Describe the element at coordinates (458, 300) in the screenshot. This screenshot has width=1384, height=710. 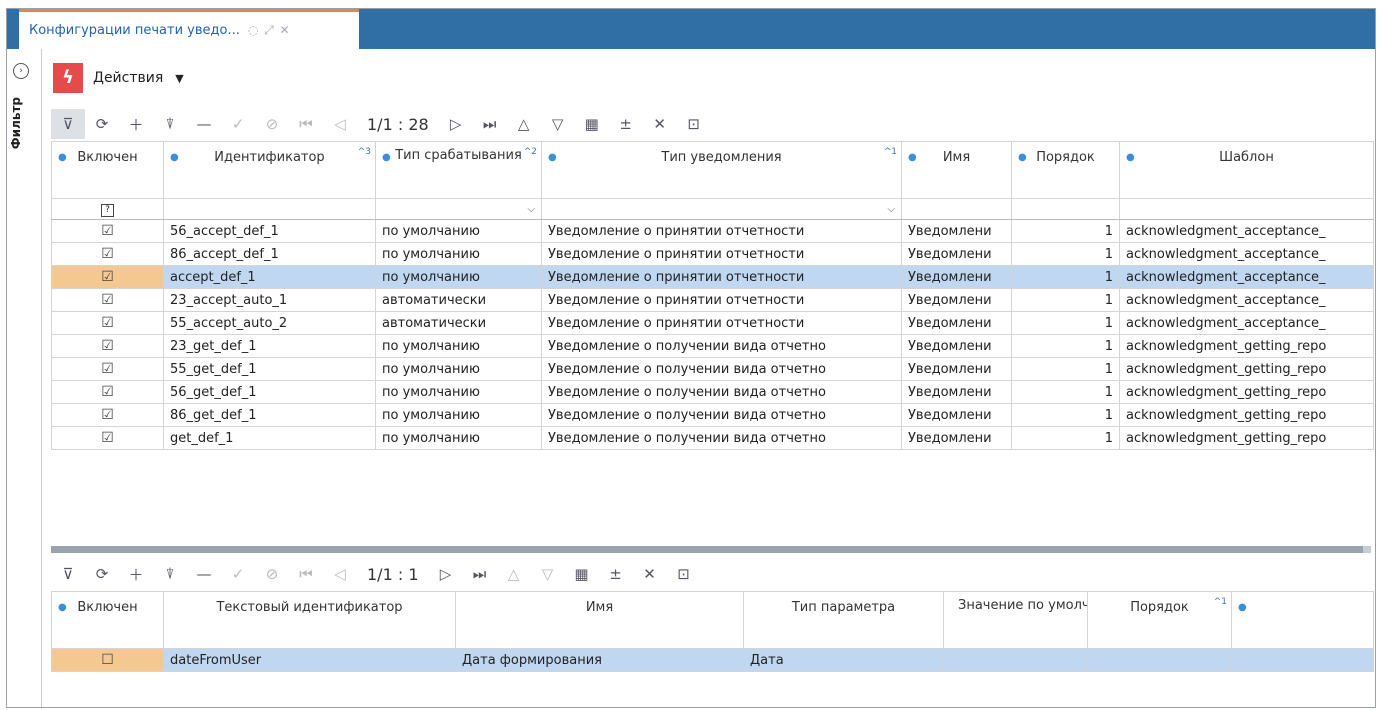
I see `trigger-cell: автоматически` at that location.